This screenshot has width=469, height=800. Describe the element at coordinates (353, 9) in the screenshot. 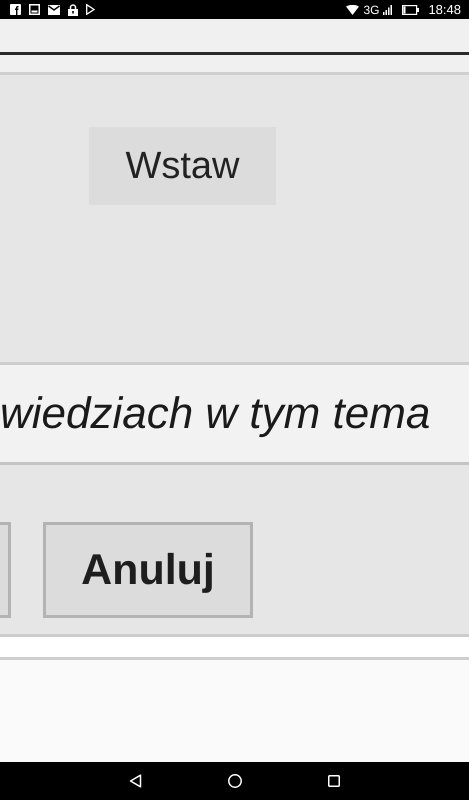

I see `wifi-icon` at that location.